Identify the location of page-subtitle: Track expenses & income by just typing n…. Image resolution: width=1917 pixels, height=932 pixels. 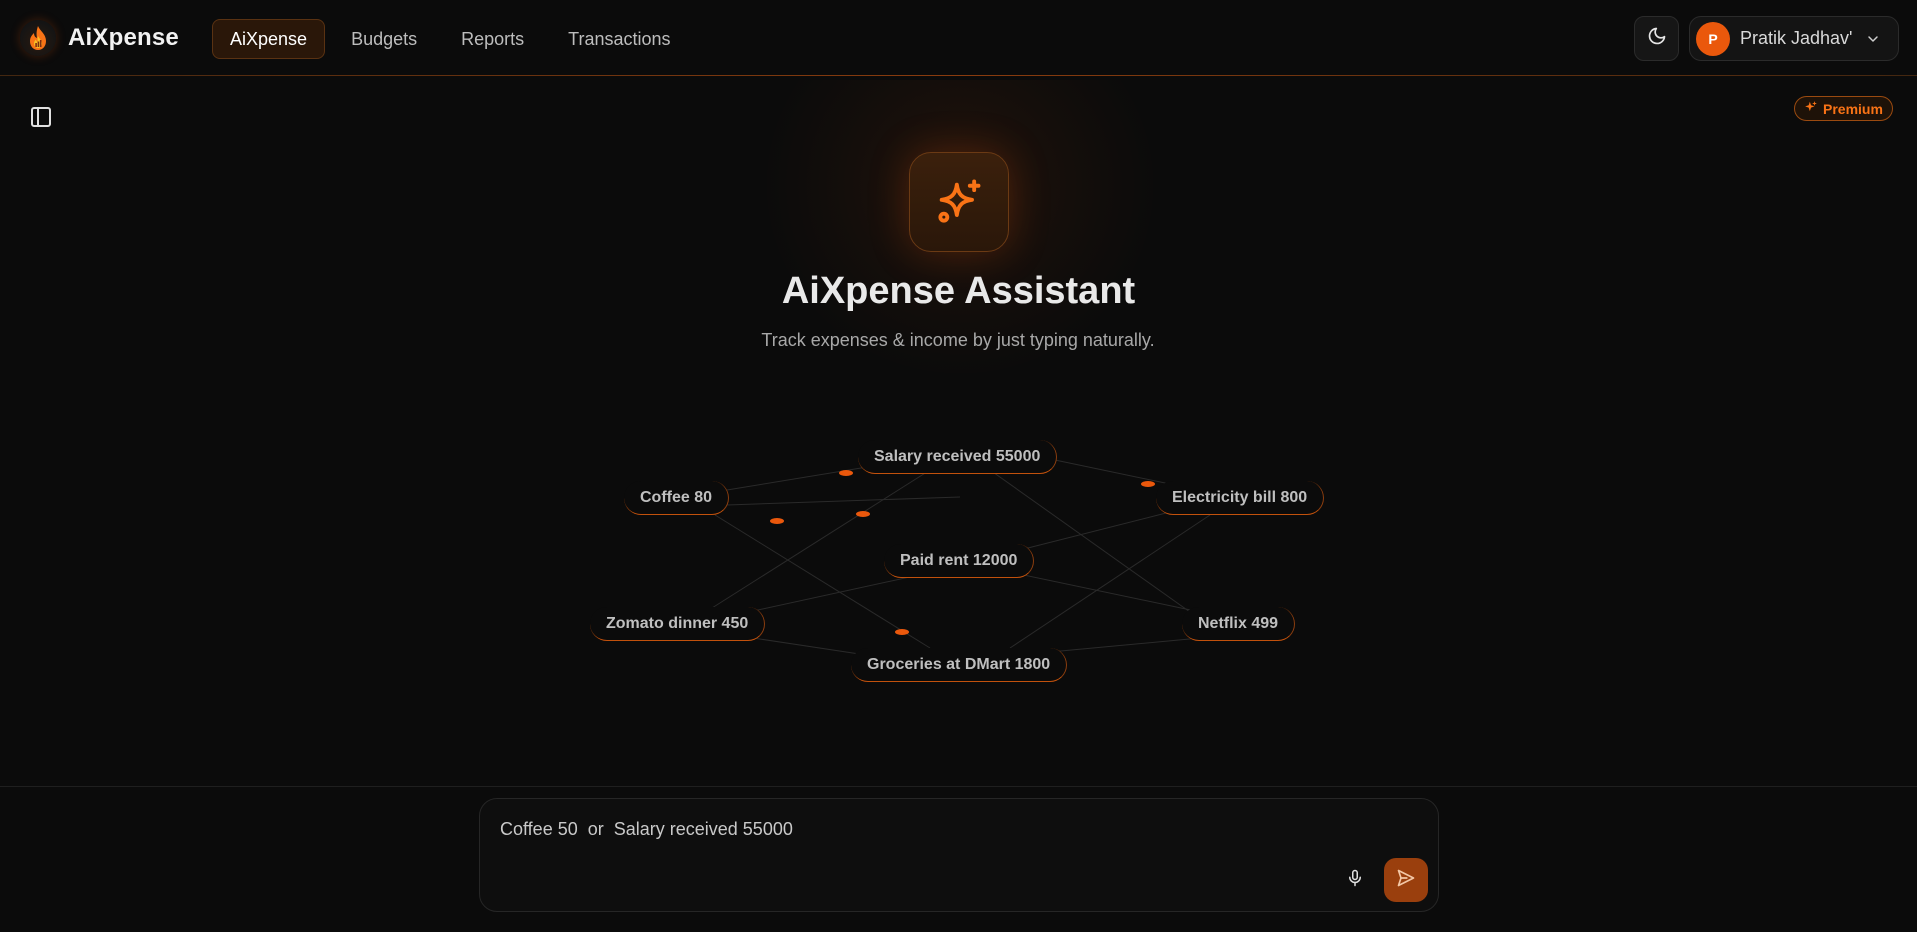
(958, 340).